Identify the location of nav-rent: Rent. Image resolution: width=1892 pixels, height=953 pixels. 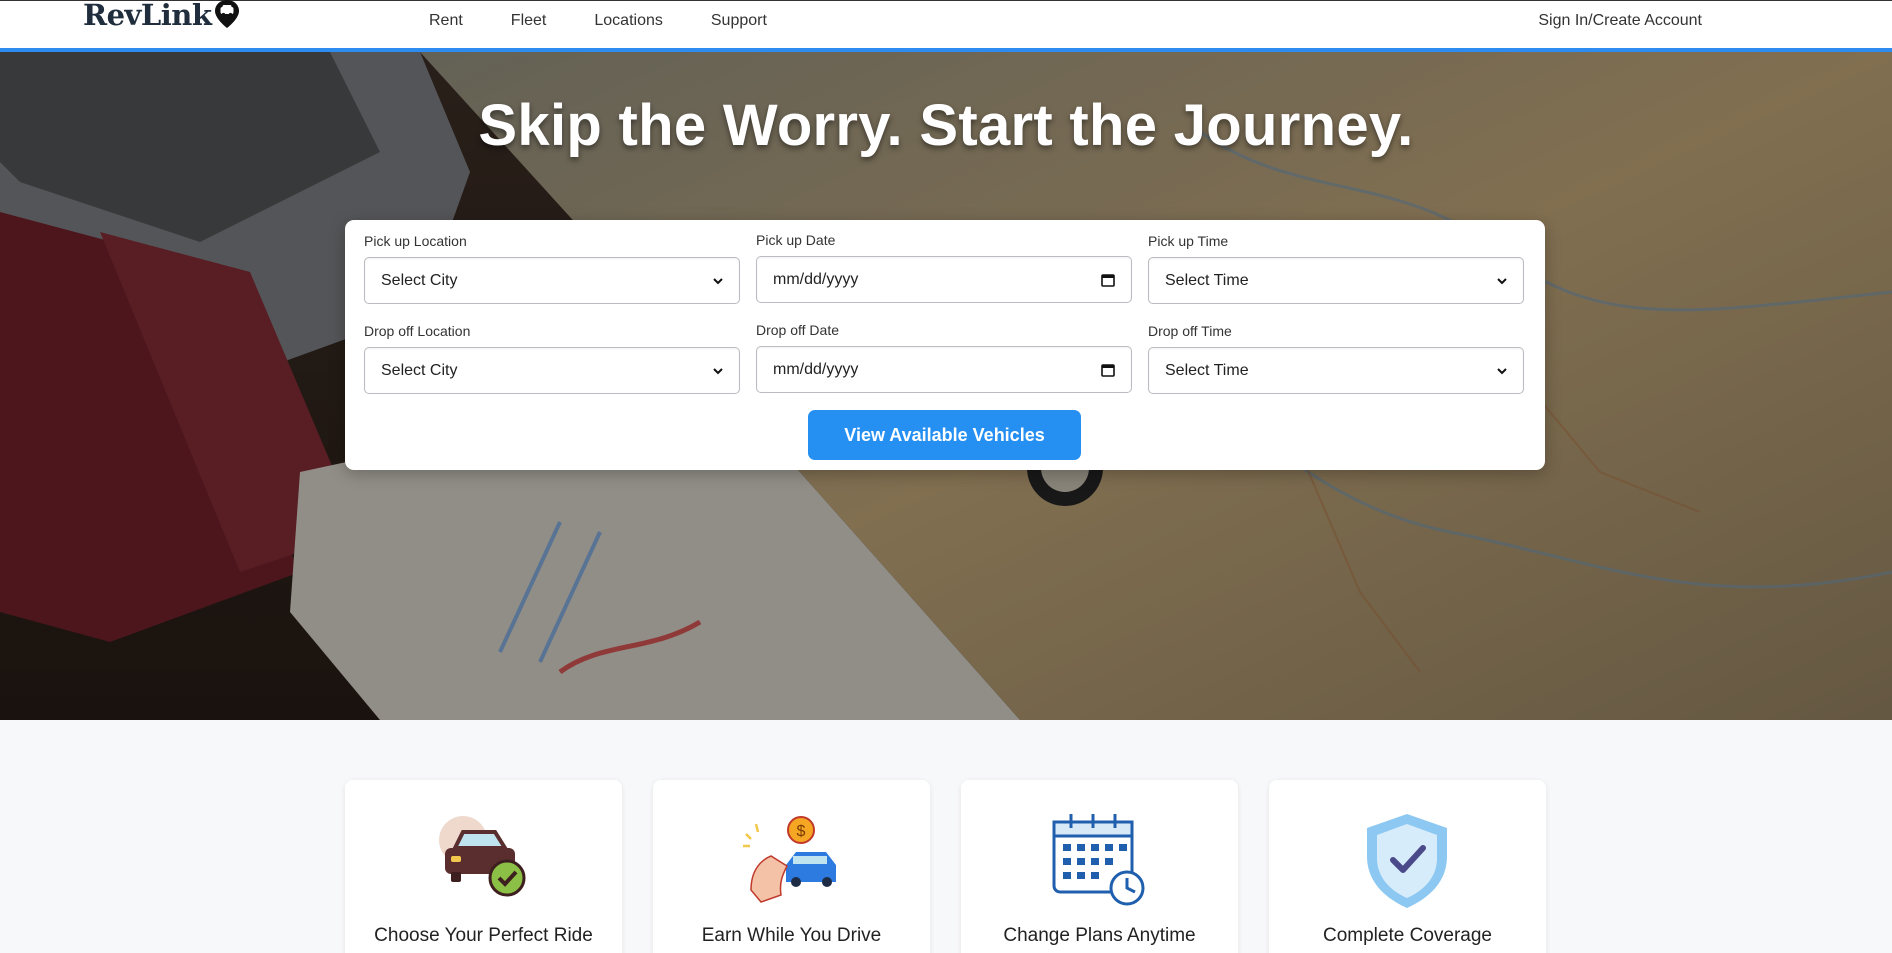
(446, 21).